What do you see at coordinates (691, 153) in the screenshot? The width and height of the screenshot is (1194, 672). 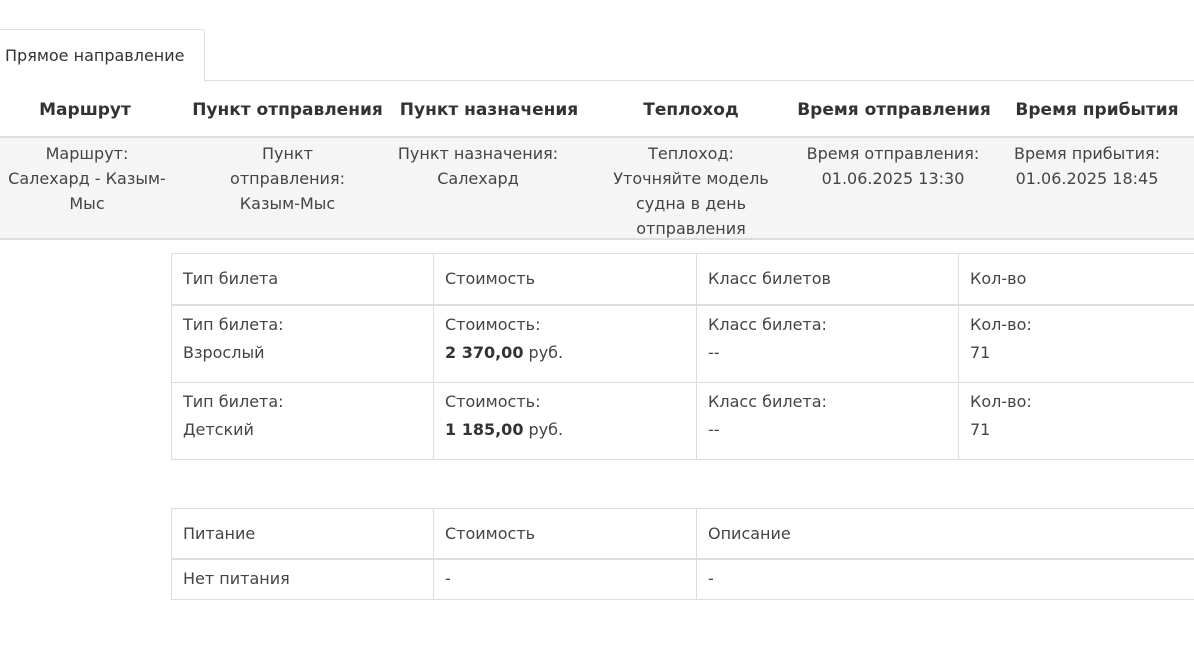 I see `ship-label: Теплоход:` at bounding box center [691, 153].